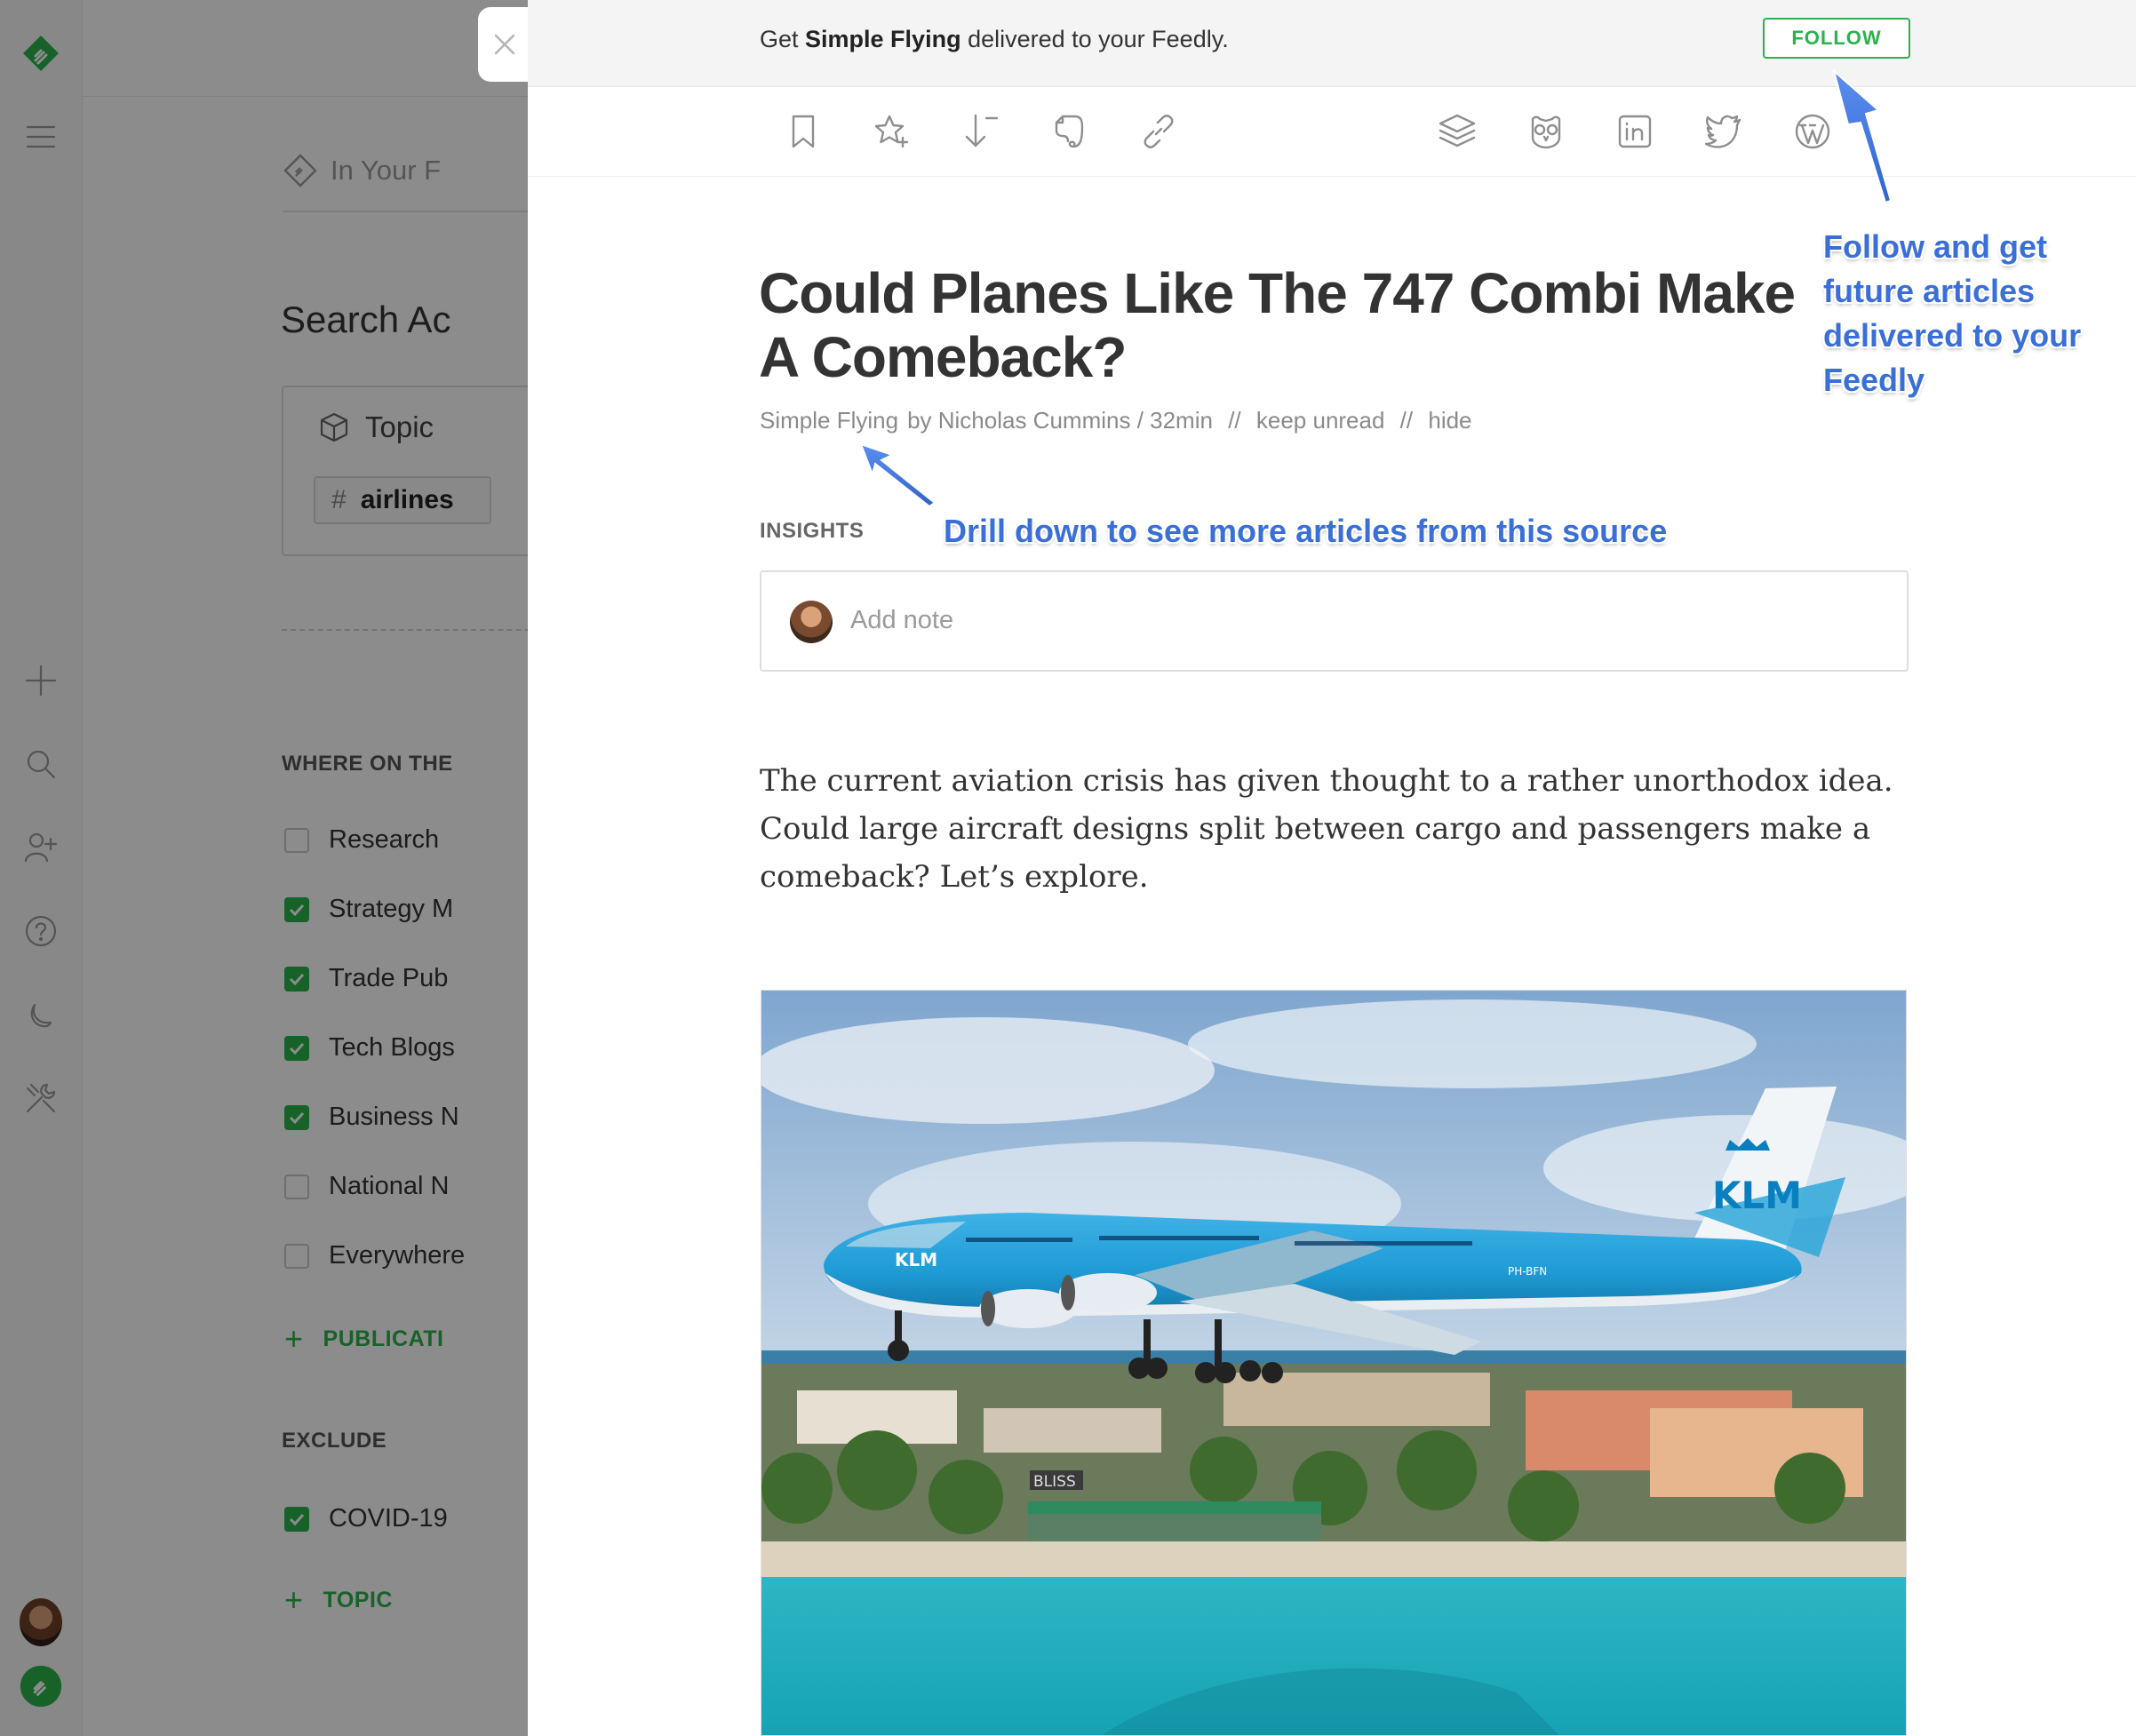 The image size is (2136, 1736). Describe the element at coordinates (1527, 1271) in the screenshot. I see `registration-text: PH-BFN` at that location.